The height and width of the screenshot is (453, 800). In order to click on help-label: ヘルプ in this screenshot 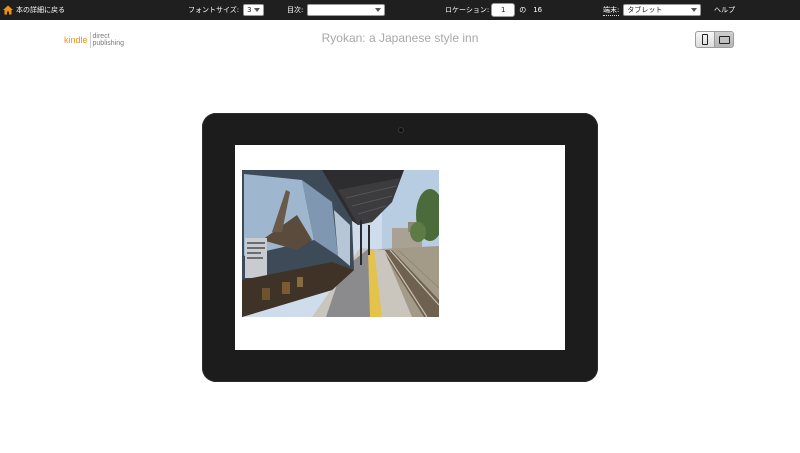, I will do `click(724, 10)`.